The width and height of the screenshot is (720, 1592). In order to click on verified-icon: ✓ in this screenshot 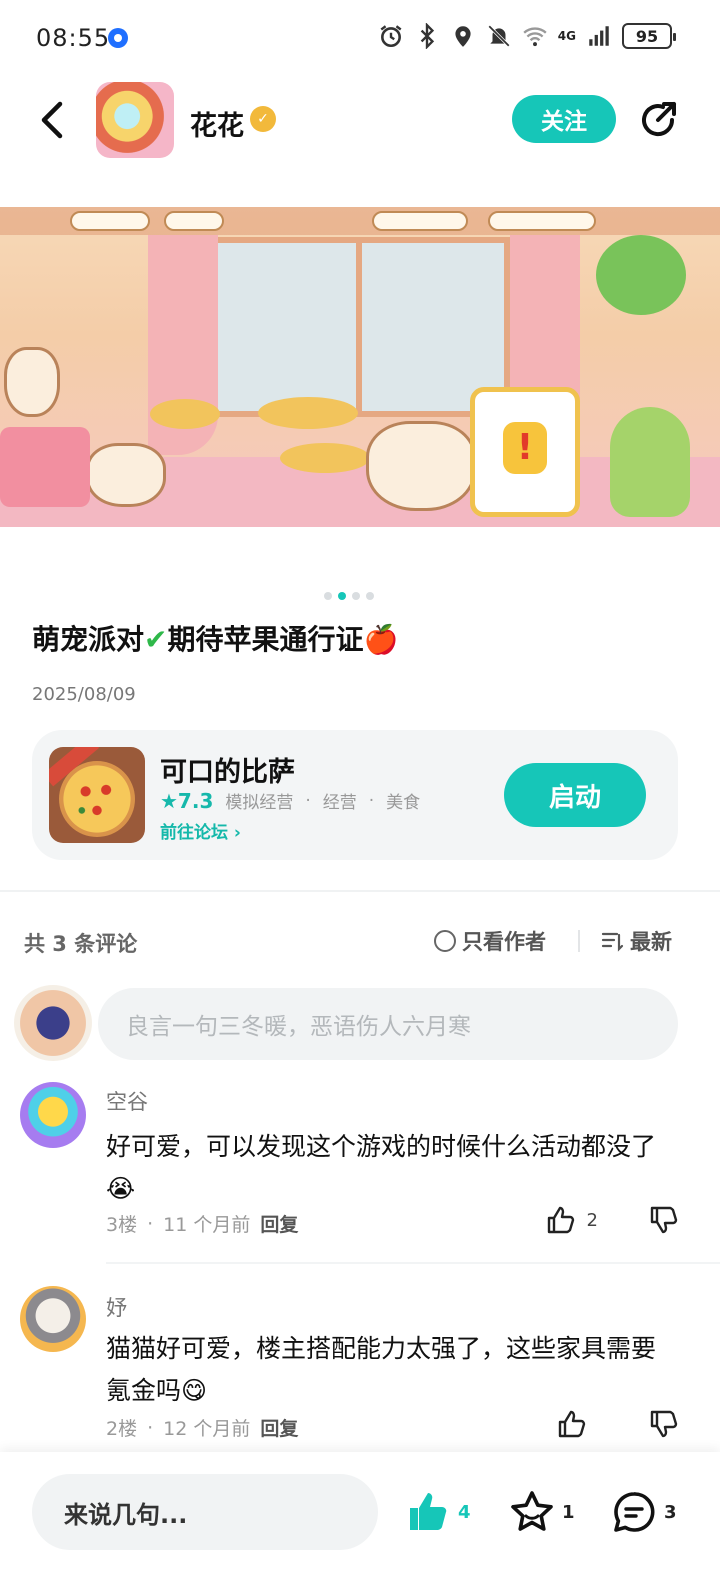, I will do `click(263, 119)`.